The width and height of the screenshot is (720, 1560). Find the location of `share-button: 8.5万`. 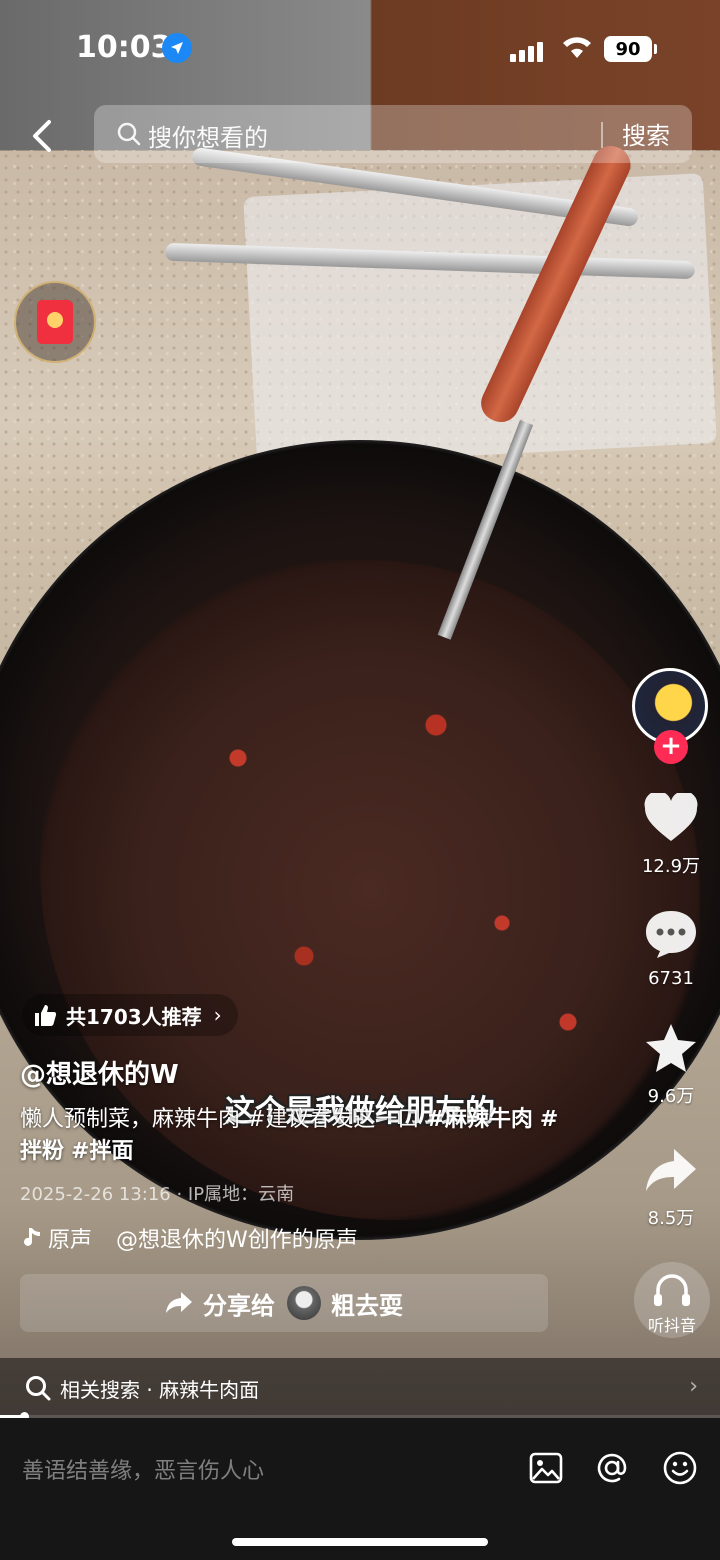

share-button: 8.5万 is located at coordinates (671, 1186).